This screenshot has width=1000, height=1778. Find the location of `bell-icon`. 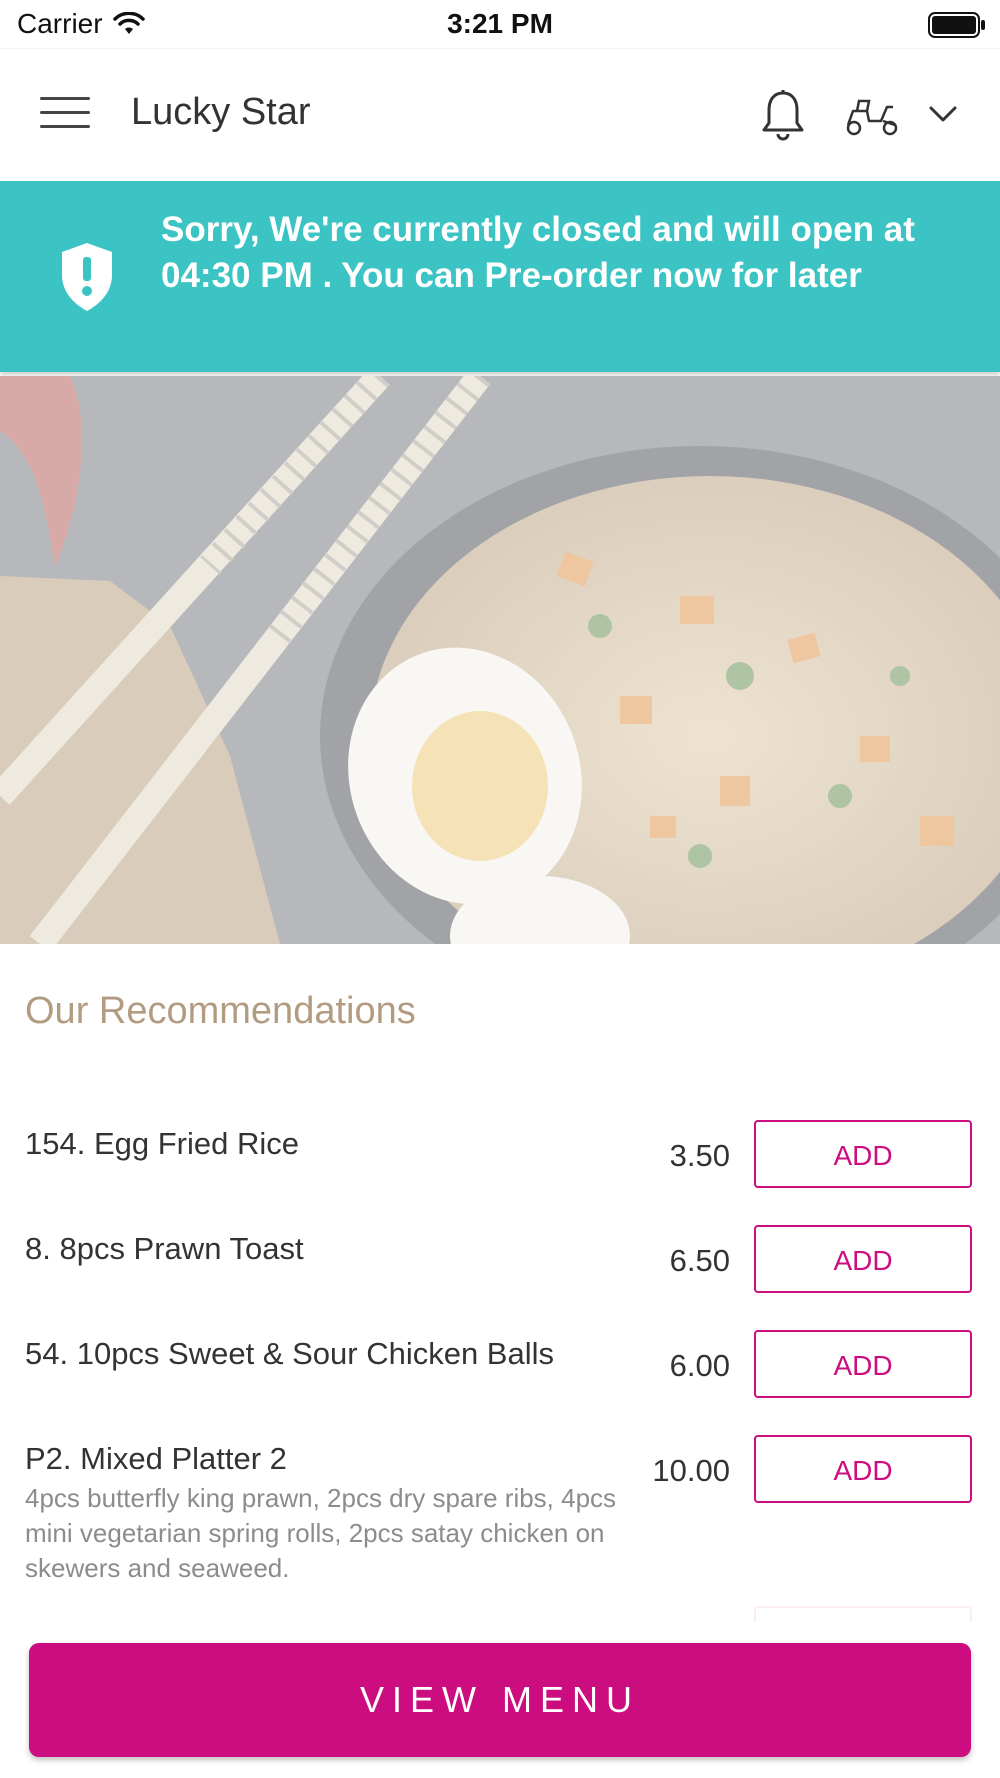

bell-icon is located at coordinates (783, 116).